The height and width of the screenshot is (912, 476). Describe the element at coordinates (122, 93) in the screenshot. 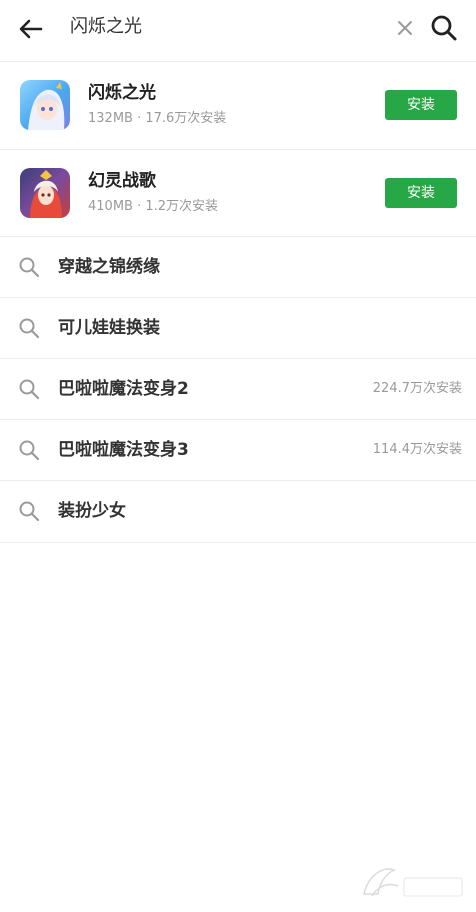

I see `app-name: 闪烁之光` at that location.